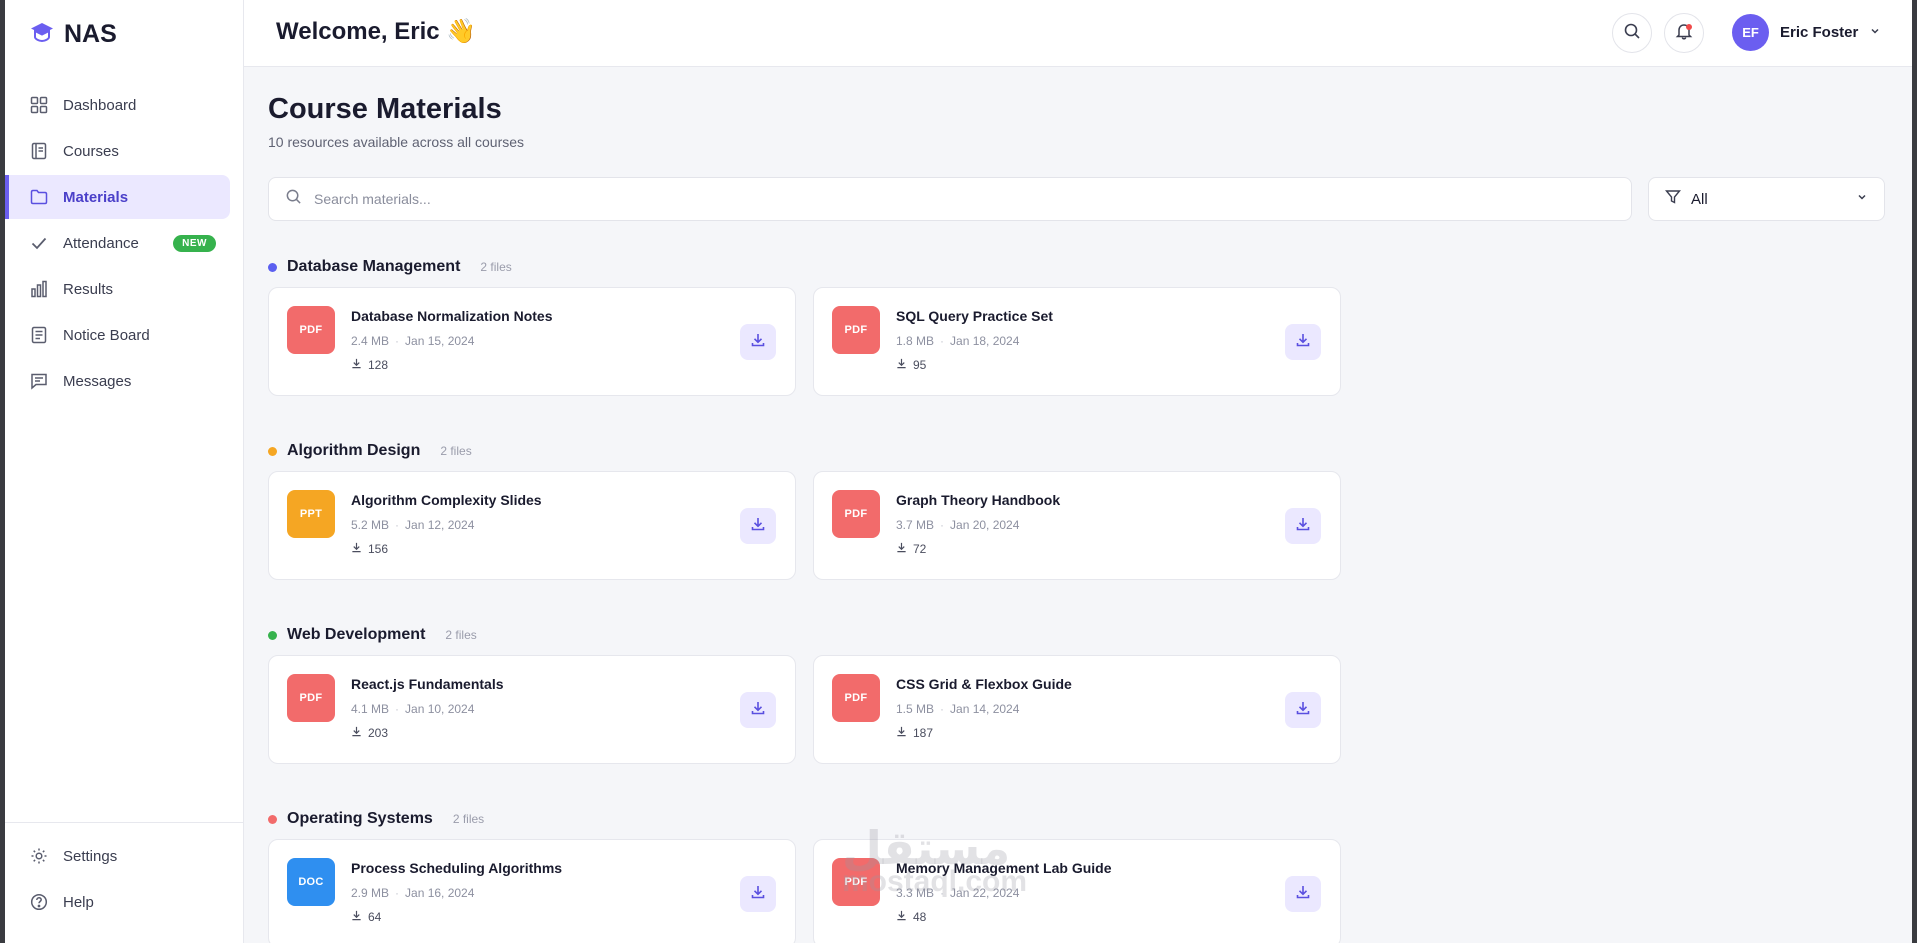  What do you see at coordinates (427, 684) in the screenshot?
I see `material-name: React.js Fundamentals` at bounding box center [427, 684].